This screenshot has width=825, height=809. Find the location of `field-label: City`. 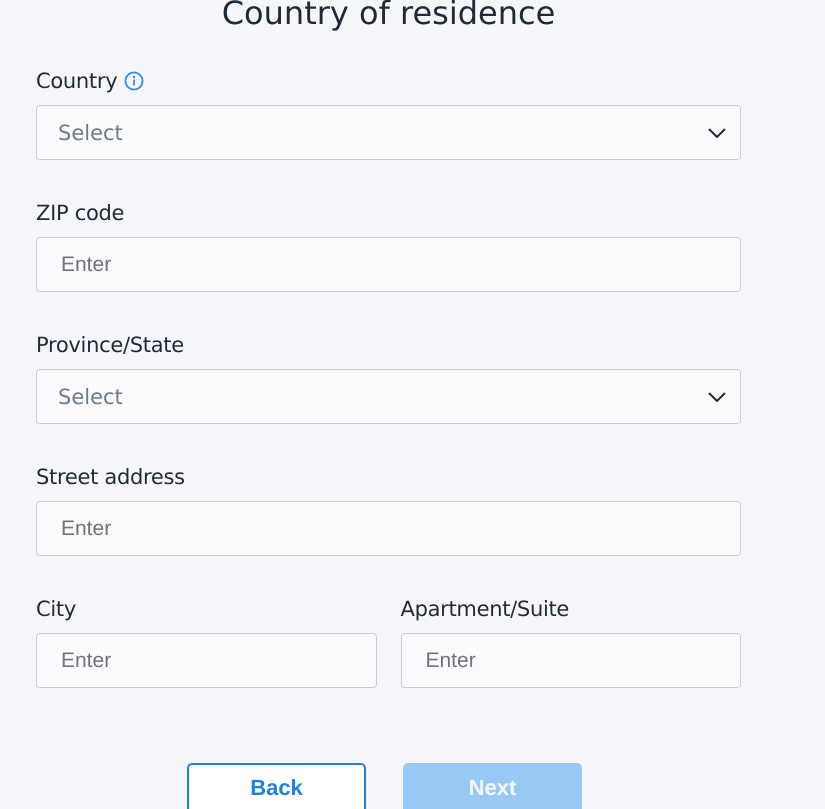

field-label: City is located at coordinates (56, 609).